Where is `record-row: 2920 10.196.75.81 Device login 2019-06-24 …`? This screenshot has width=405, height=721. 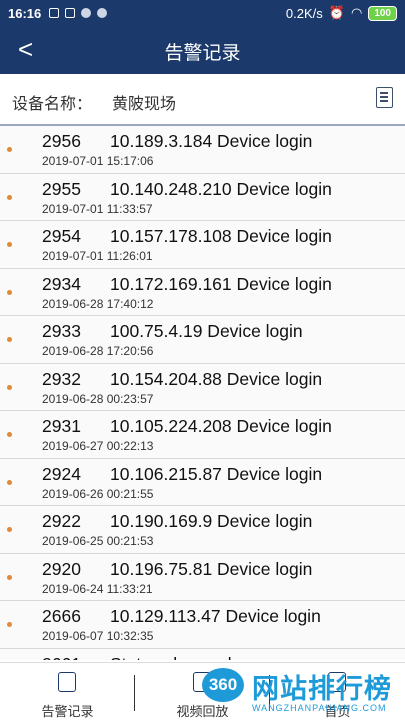
record-row: 2920 10.196.75.81 Device login 2019-06-24 … is located at coordinates (202, 577).